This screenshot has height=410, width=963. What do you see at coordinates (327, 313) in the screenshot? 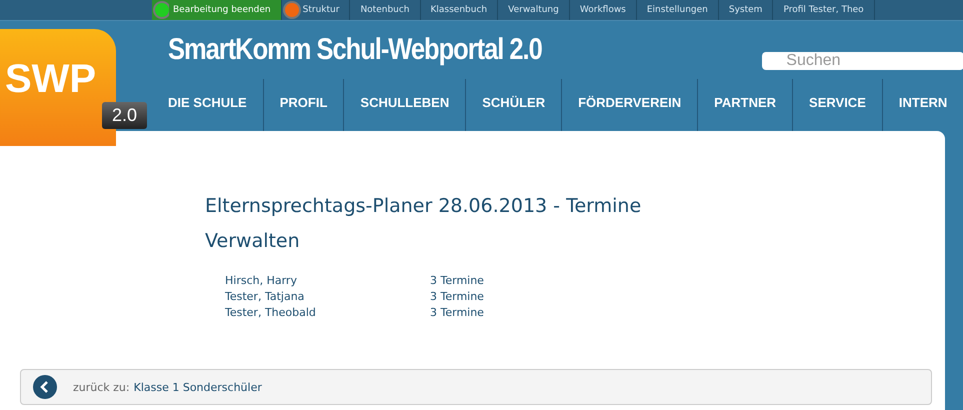
I see `parent-link: Tester, Theobald` at bounding box center [327, 313].